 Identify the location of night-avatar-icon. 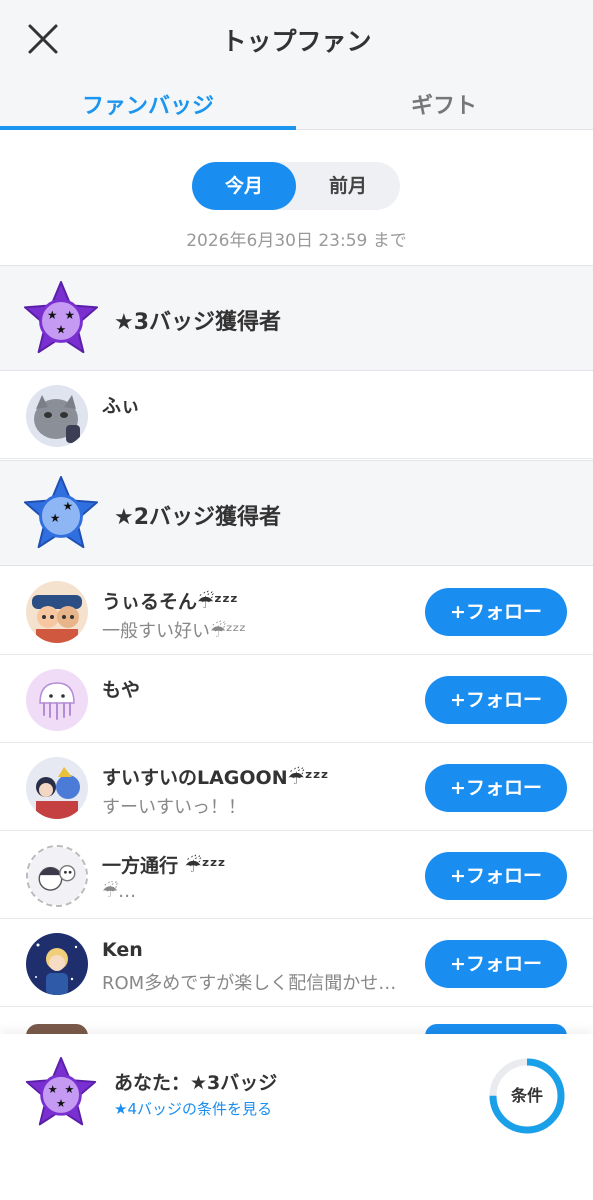
(57, 964).